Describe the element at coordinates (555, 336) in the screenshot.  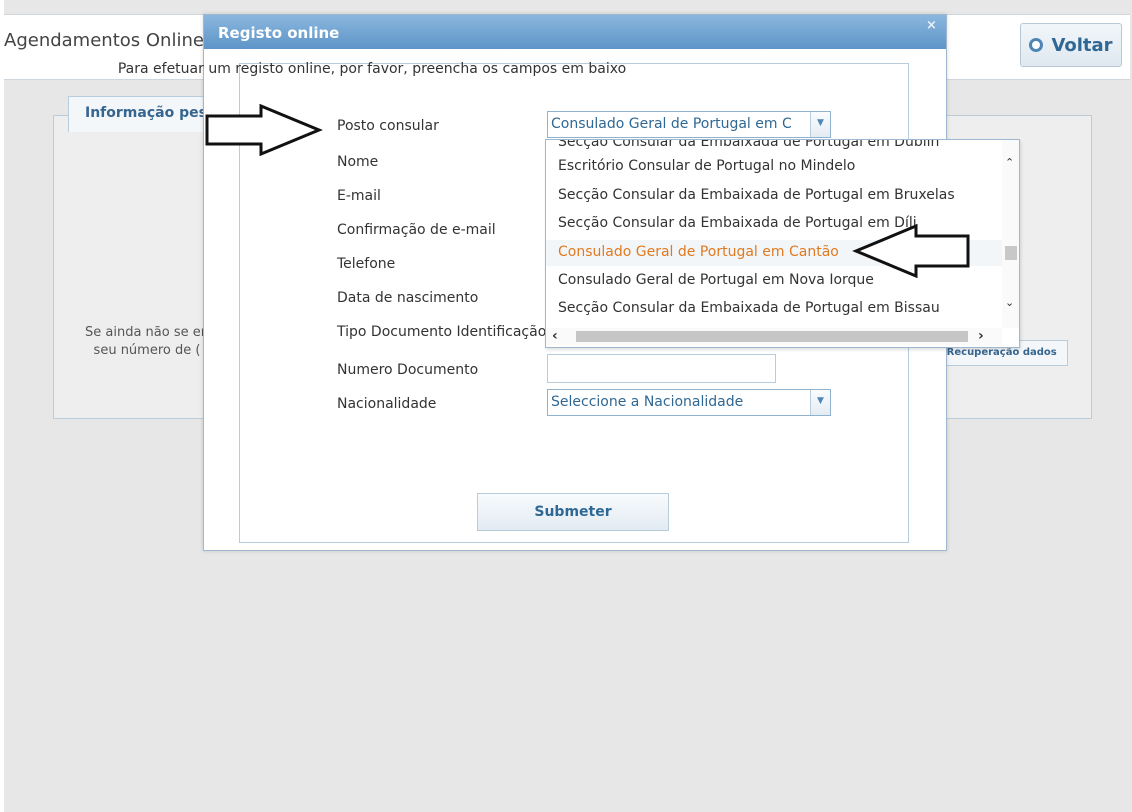
I see `scroll-left-icon: ‹` at that location.